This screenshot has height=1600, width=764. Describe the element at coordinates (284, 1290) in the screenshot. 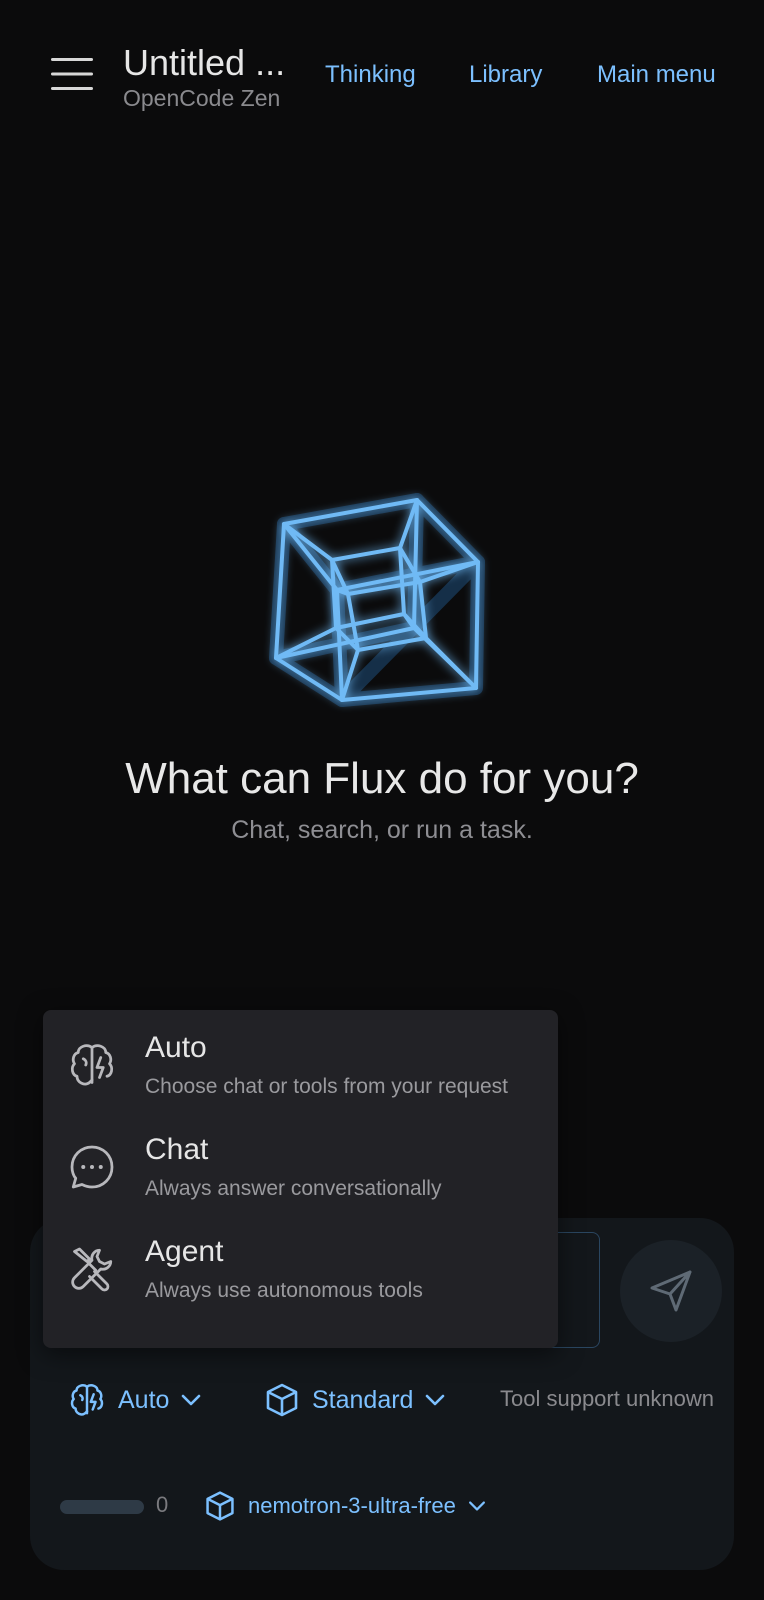

I see `mode-option-description: Always use autonomous tools` at that location.